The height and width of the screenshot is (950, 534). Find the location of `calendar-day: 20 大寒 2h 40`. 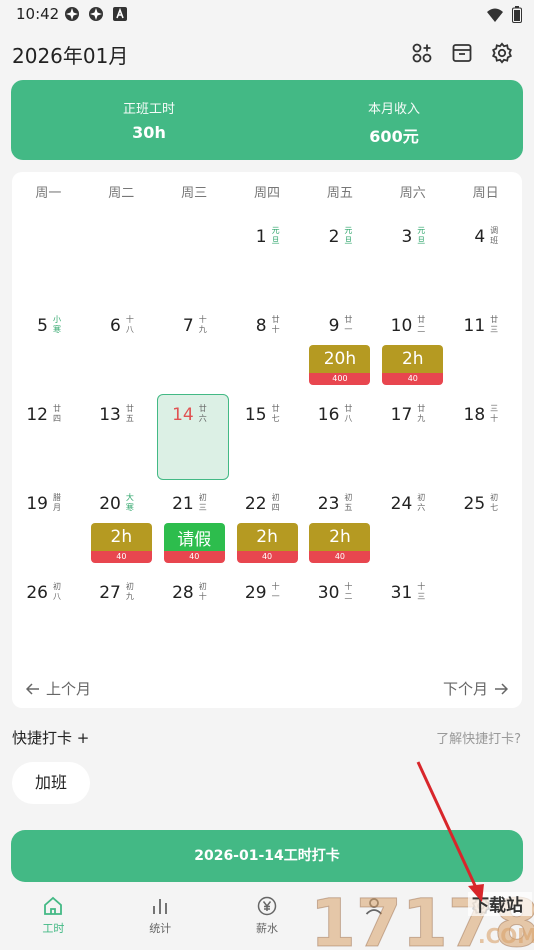

calendar-day: 20 大寒 2h 40 is located at coordinates (121, 519).